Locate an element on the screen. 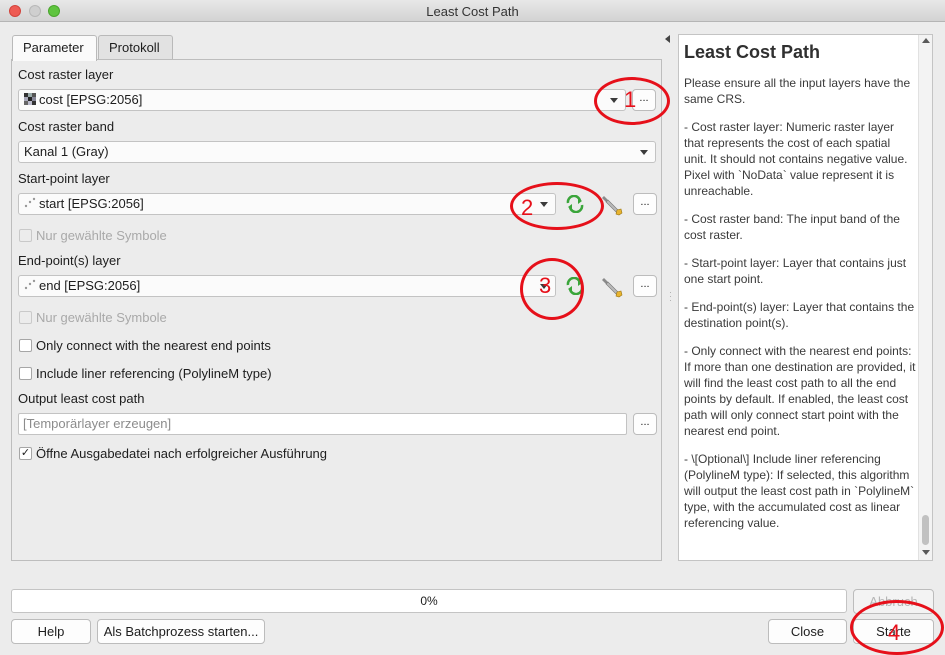  close-button: Close is located at coordinates (807, 631).